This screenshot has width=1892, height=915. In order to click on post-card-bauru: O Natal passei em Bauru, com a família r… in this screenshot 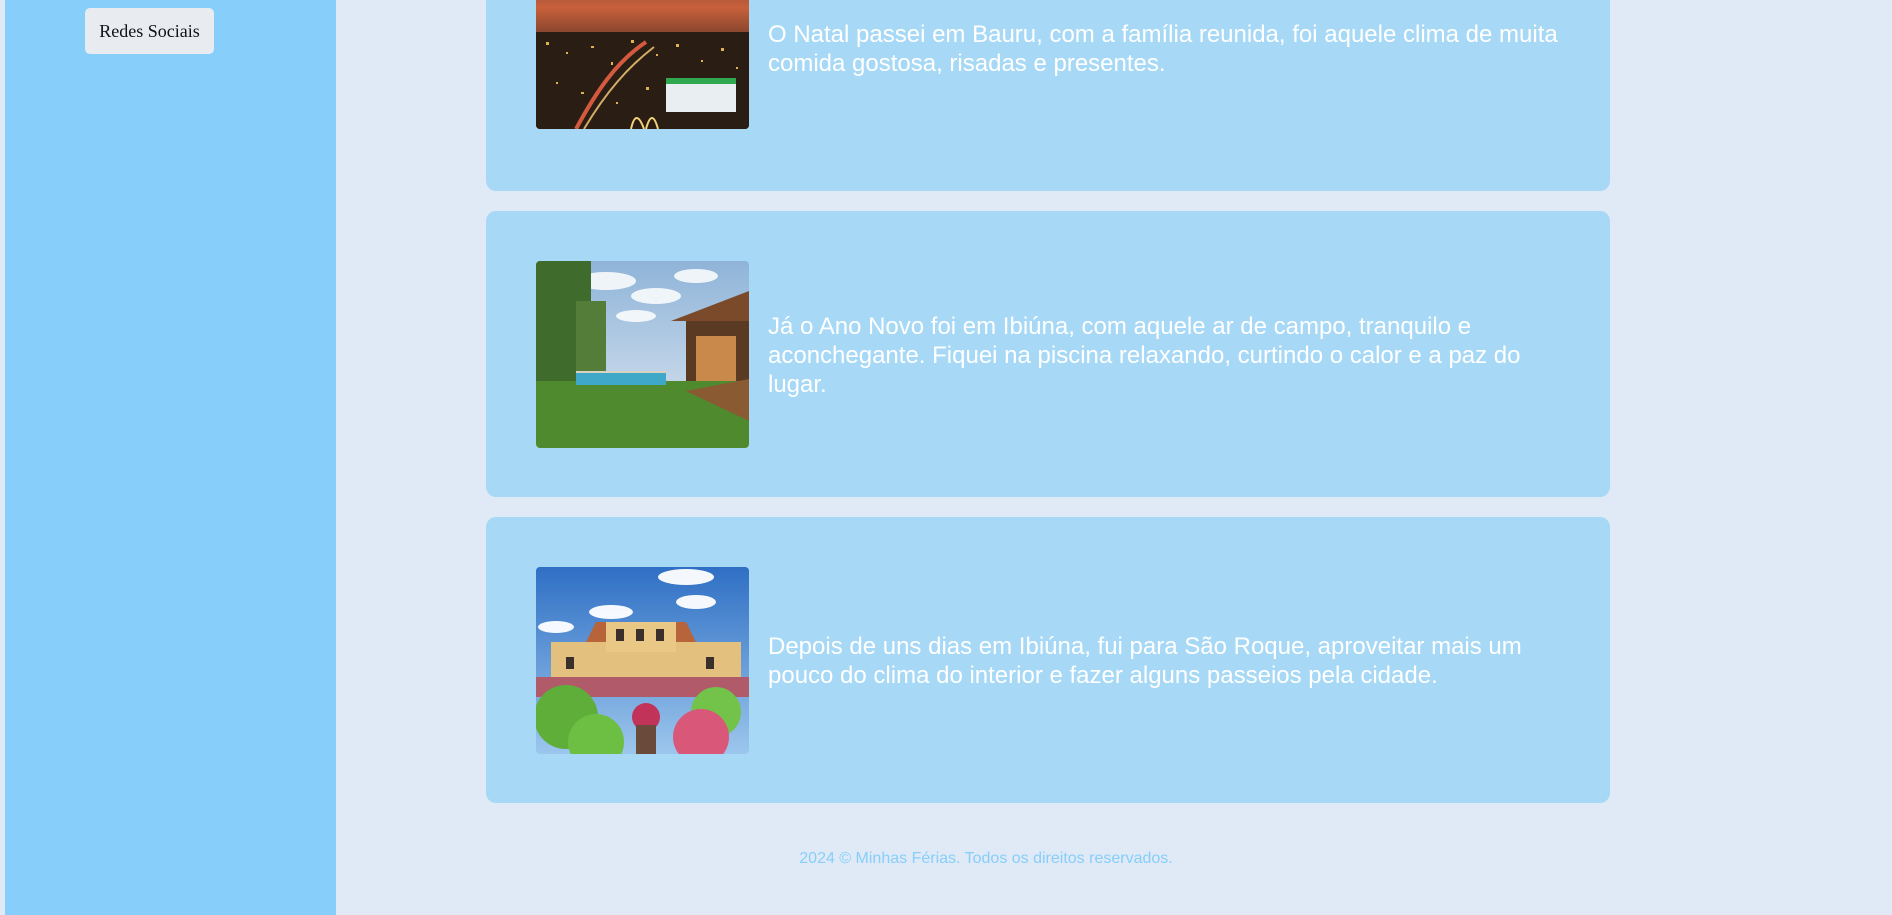, I will do `click(1048, 95)`.